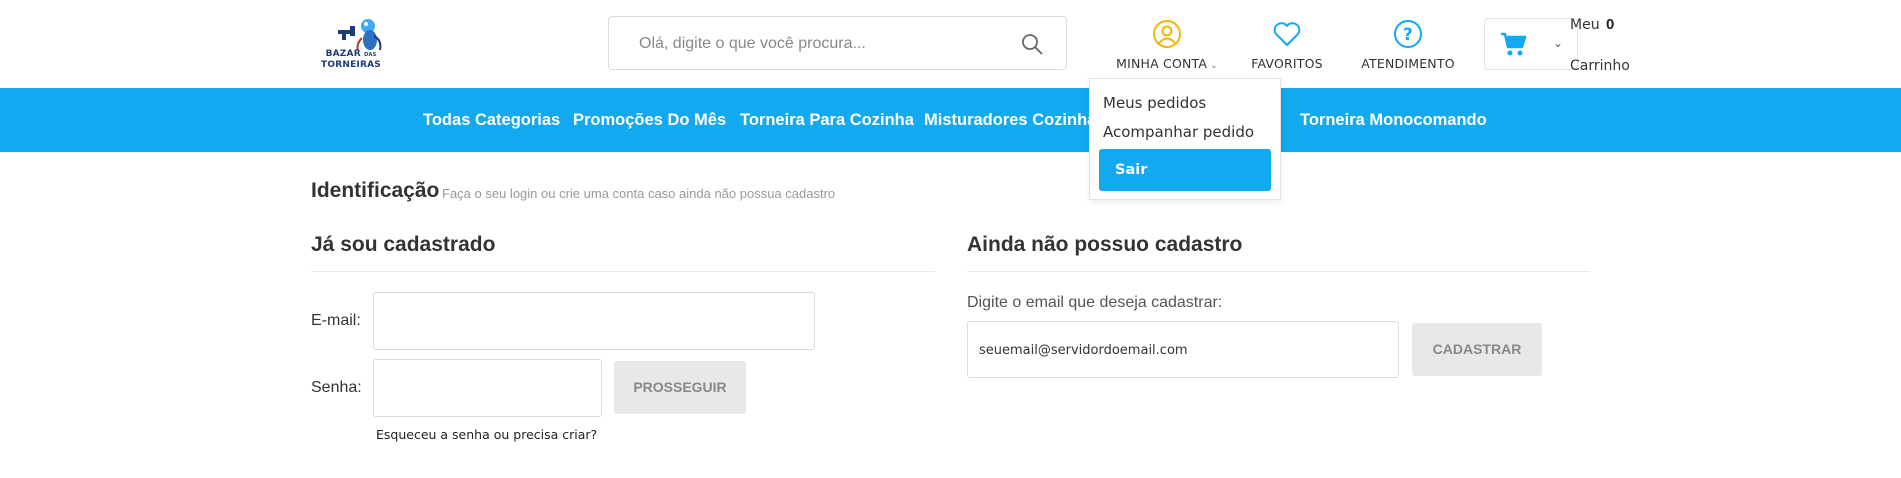 The height and width of the screenshot is (478, 1901). I want to click on account-dropdown: Meus pedidos Acompanhar pedido Sair, so click(1185, 139).